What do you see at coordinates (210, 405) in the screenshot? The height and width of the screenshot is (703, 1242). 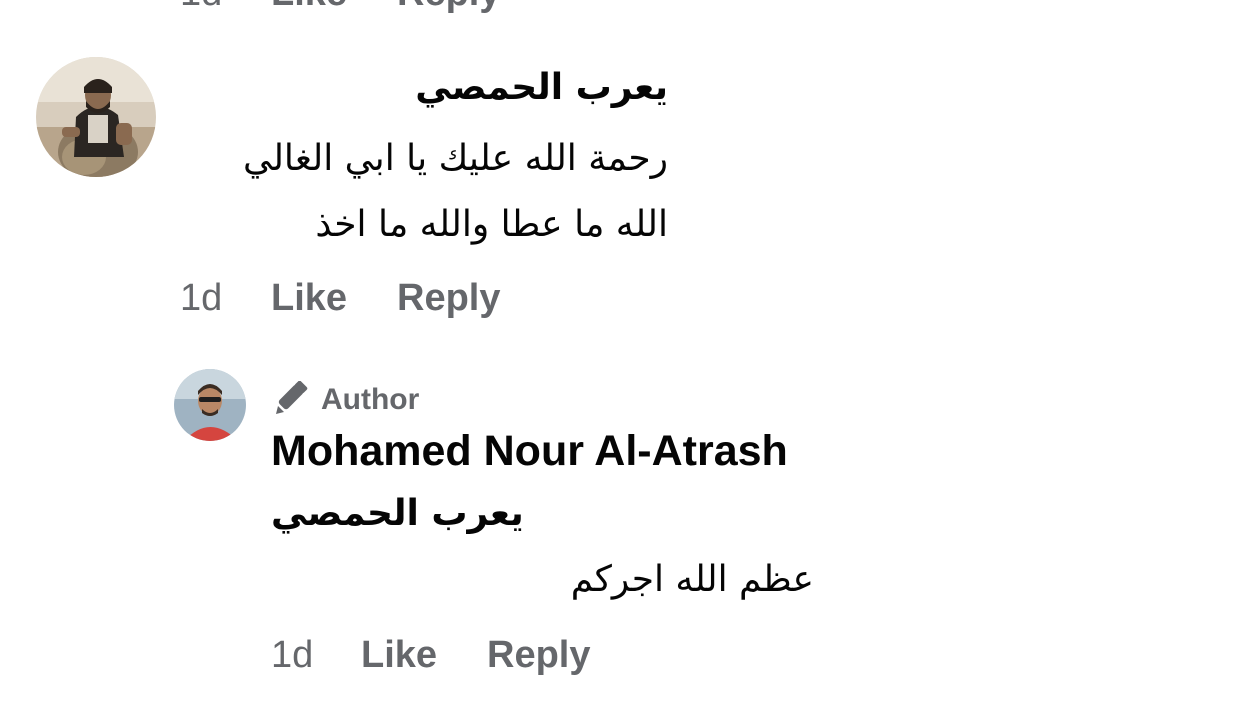 I see `reply-author-avatar` at bounding box center [210, 405].